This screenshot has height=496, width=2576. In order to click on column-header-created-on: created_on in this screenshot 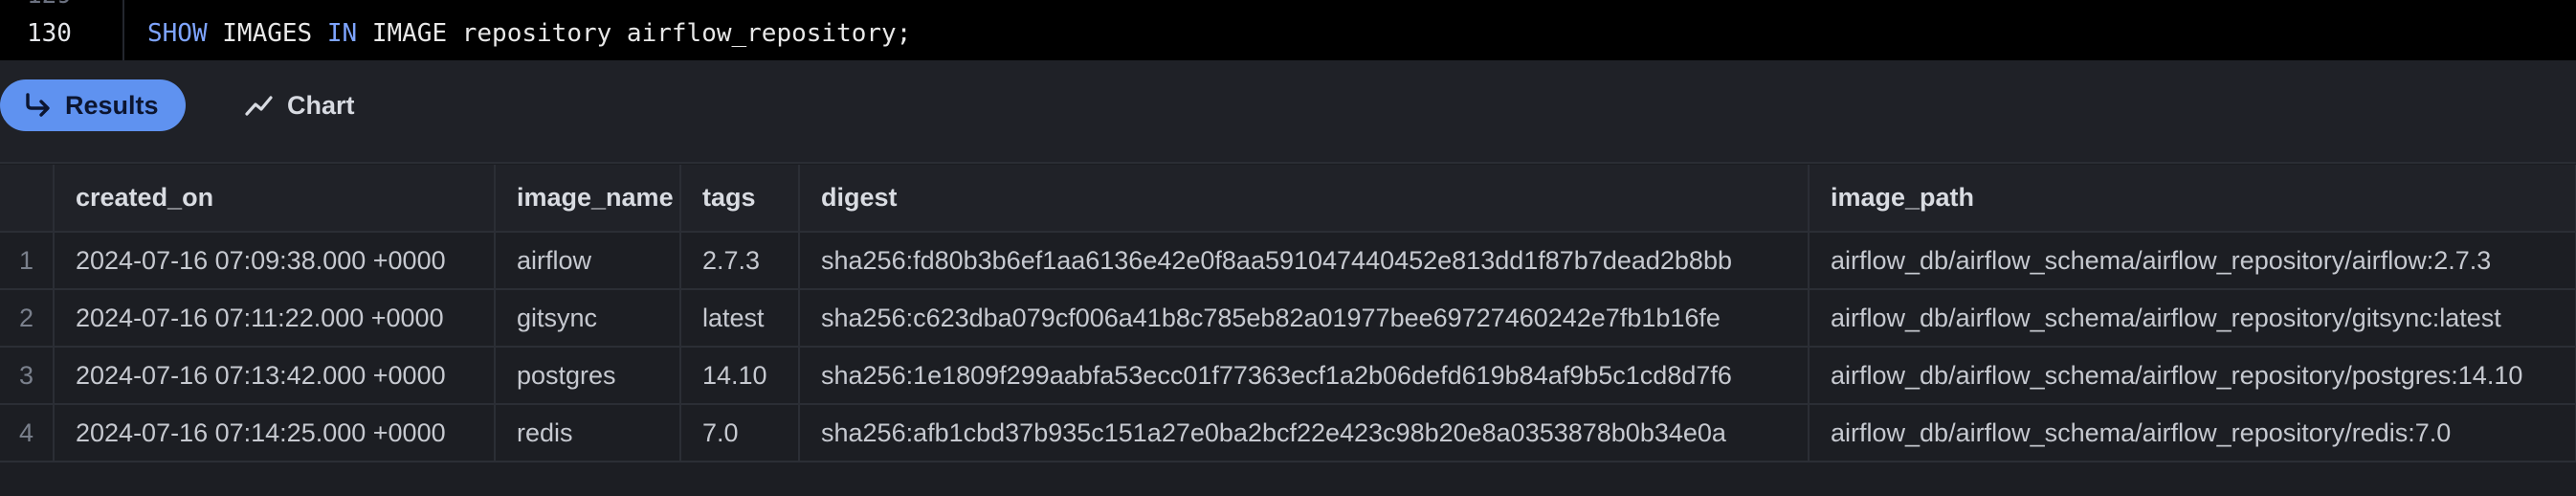, I will do `click(275, 199)`.